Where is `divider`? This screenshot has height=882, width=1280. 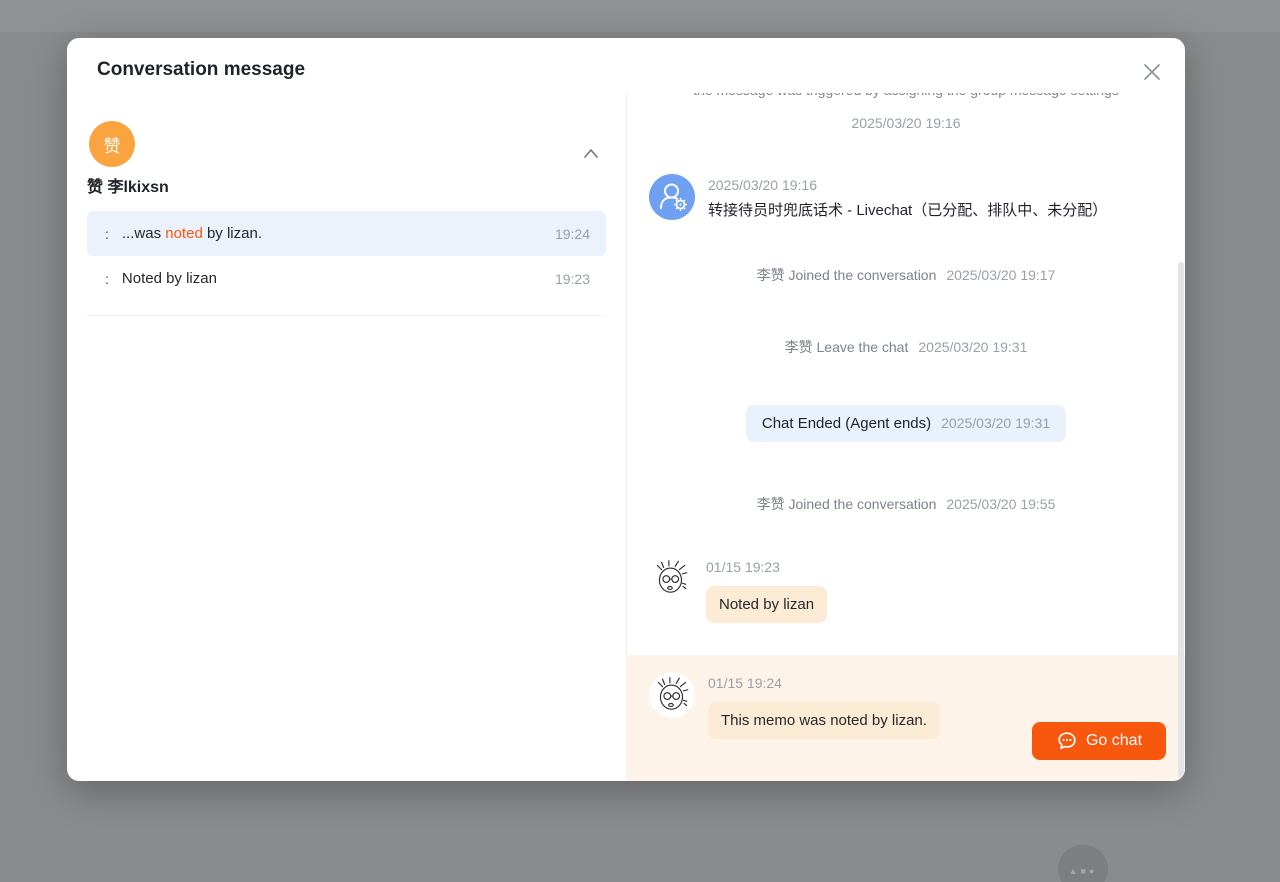
divider is located at coordinates (346, 315).